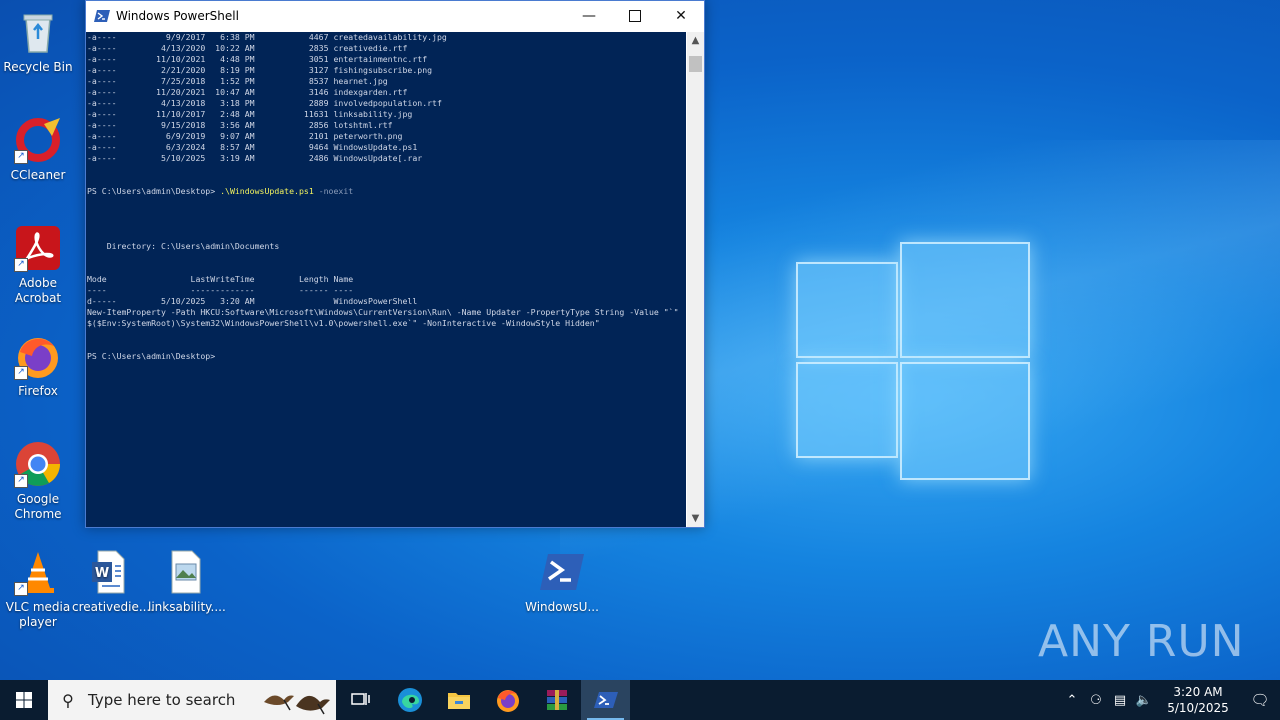  I want to click on desktop-icon-label: Firefox, so click(38, 391).